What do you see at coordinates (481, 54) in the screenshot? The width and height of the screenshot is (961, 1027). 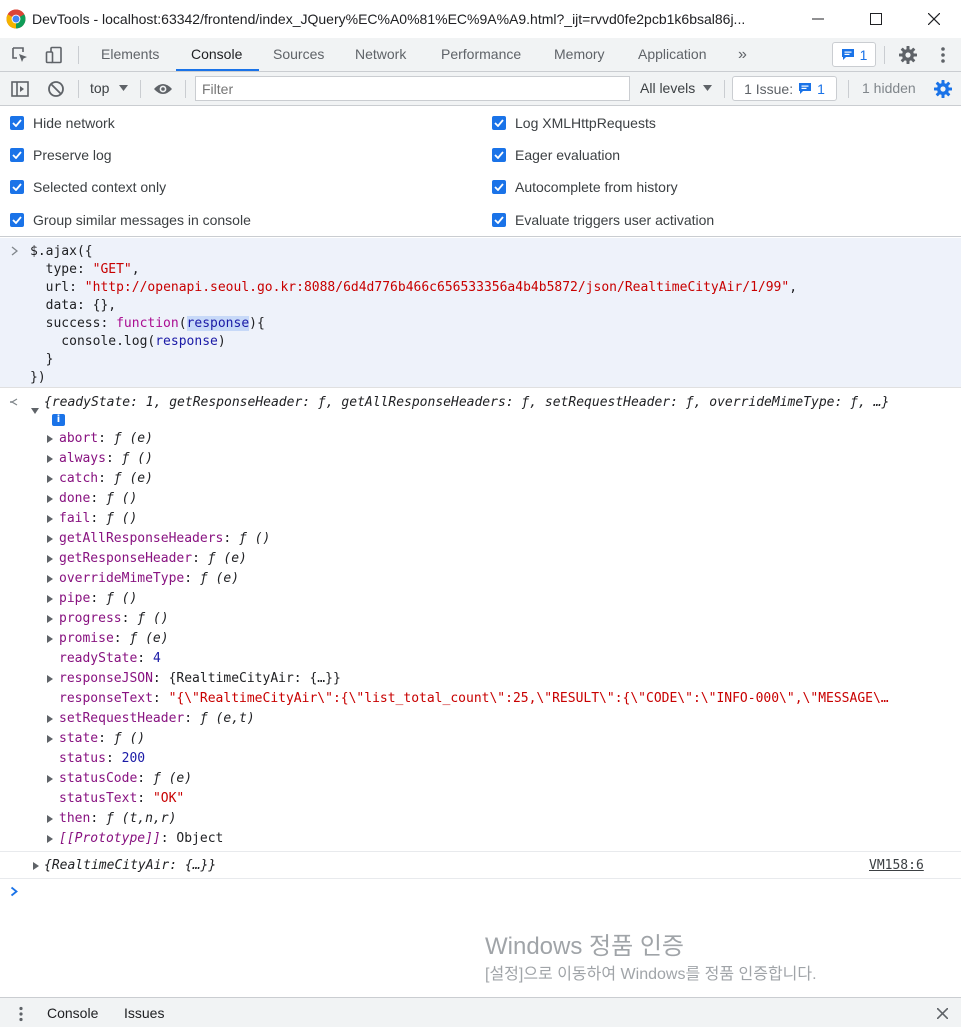 I see `tab-performance: Performance` at bounding box center [481, 54].